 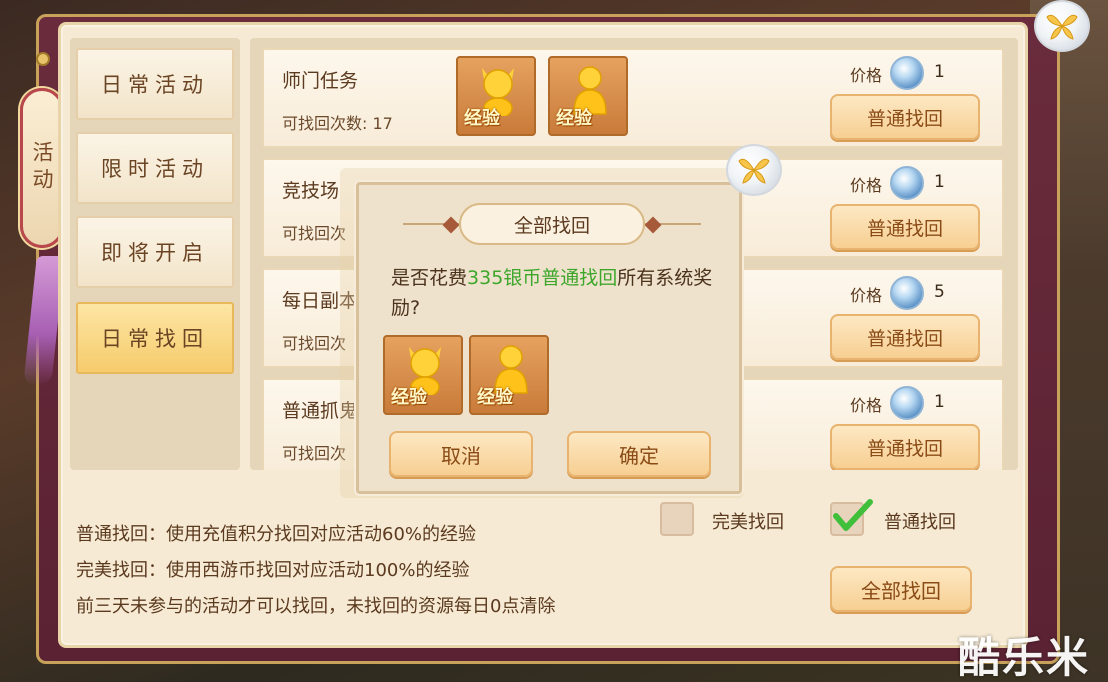 I want to click on menu-item-label: 日常找回, so click(x=155, y=339).